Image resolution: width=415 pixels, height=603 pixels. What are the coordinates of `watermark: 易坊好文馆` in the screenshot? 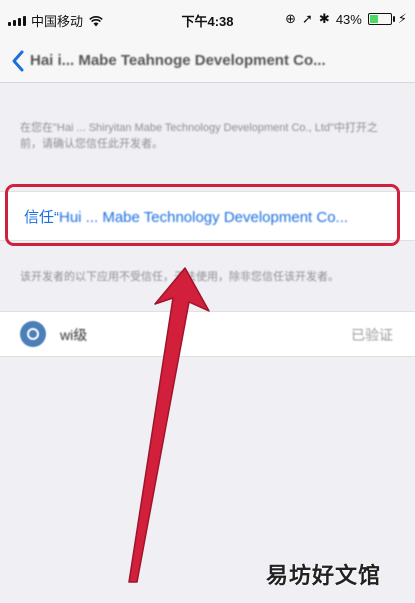 It's located at (324, 576).